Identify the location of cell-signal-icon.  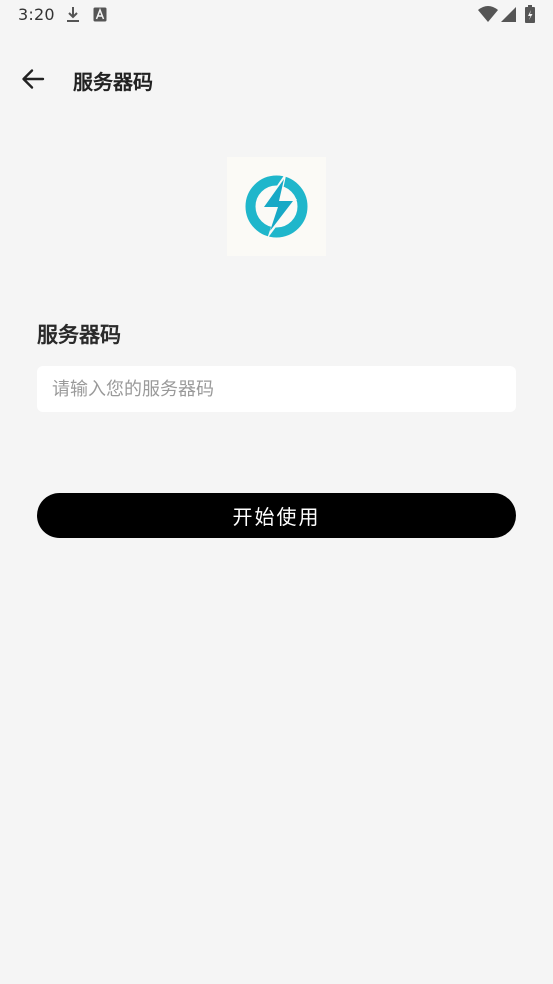
(508, 14).